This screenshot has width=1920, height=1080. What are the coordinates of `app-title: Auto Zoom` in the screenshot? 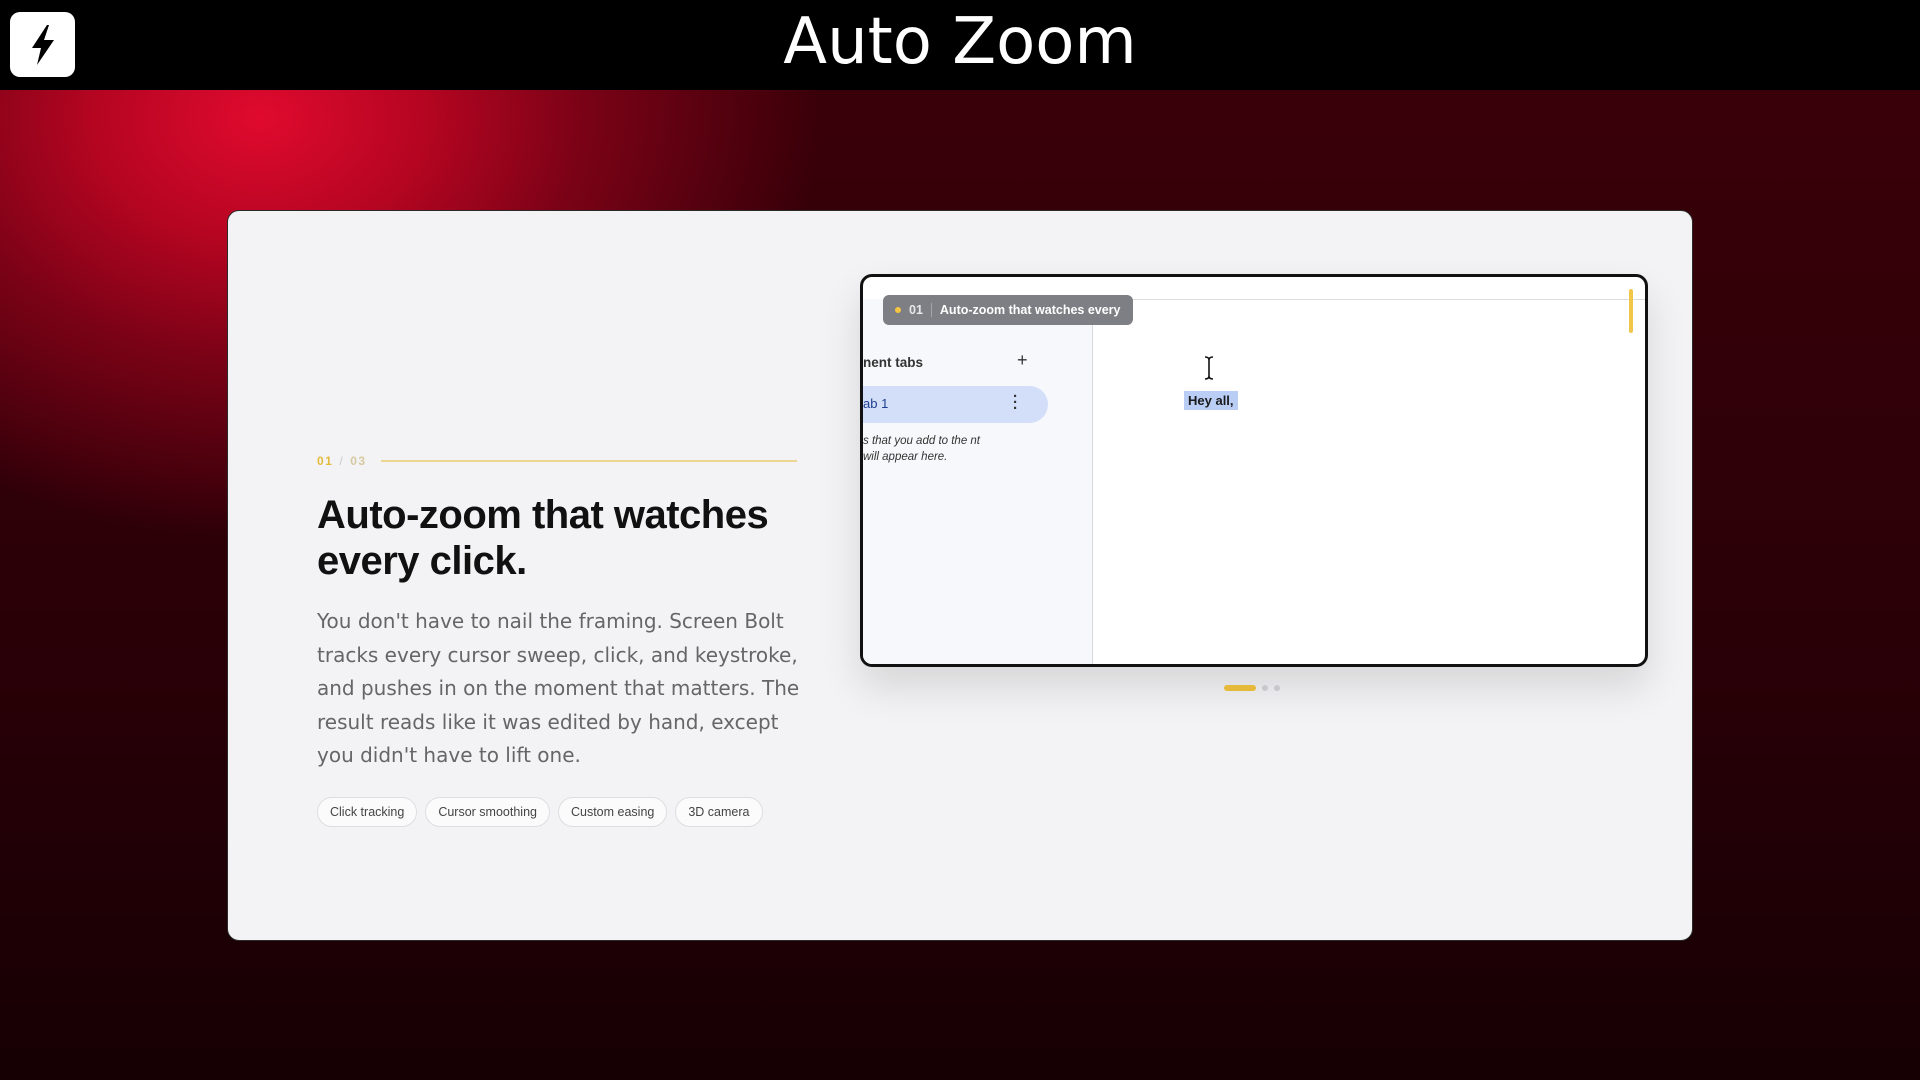 It's located at (960, 42).